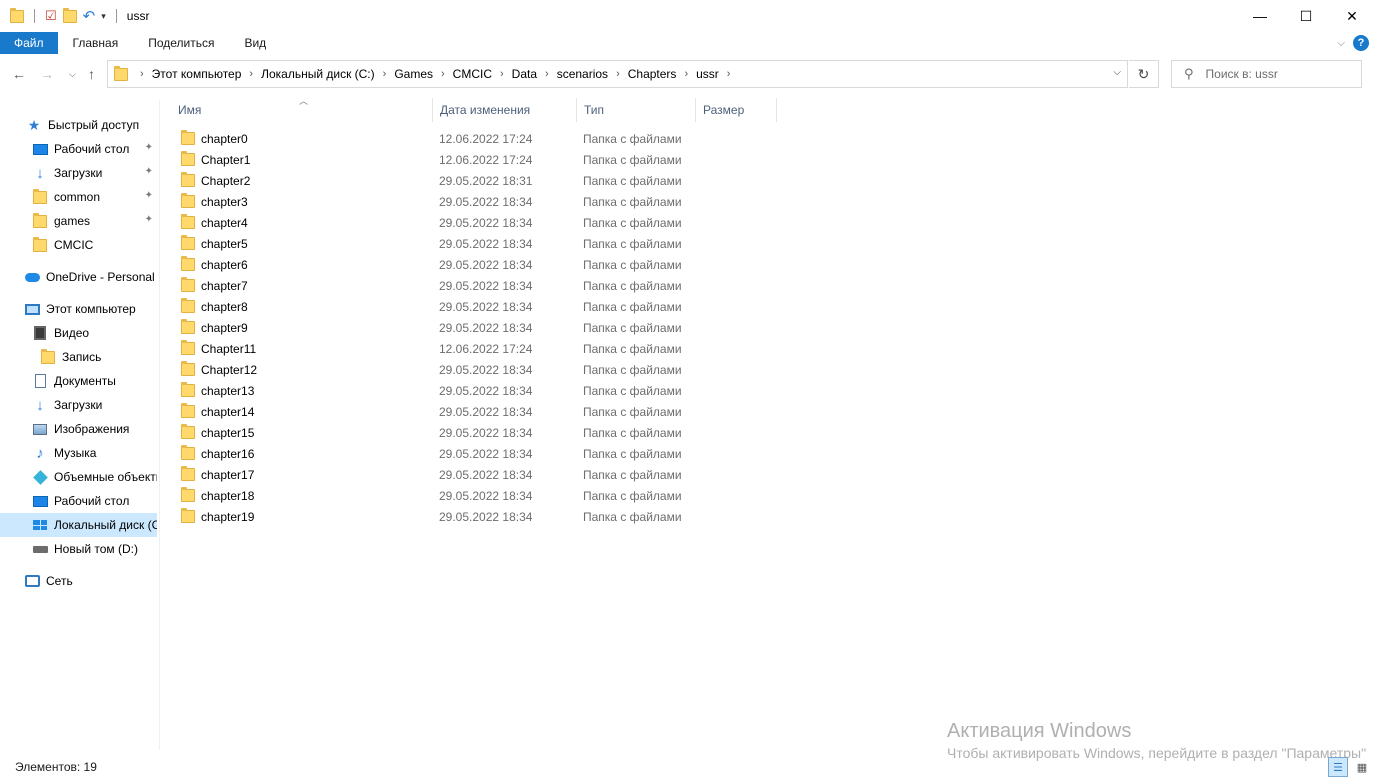 The image size is (1375, 778). I want to click on table-row: chapter8 29.05.2022 18:34 Папка с файлами, so click(431, 306).